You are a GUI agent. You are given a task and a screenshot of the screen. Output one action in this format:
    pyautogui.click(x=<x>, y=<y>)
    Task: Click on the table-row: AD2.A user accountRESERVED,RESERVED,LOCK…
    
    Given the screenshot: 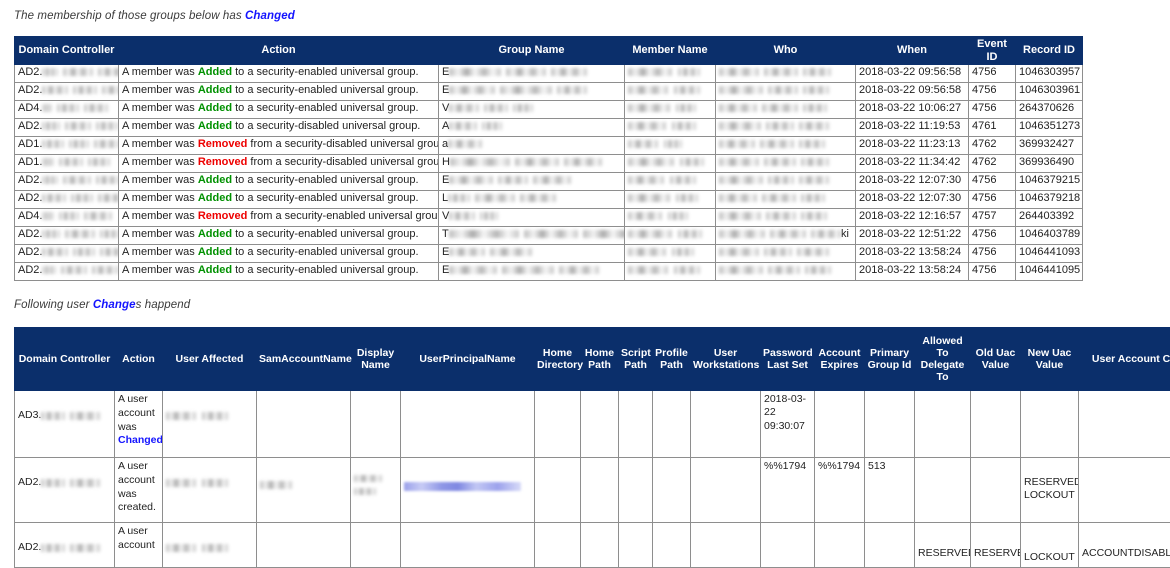 What is the action you would take?
    pyautogui.click(x=592, y=545)
    